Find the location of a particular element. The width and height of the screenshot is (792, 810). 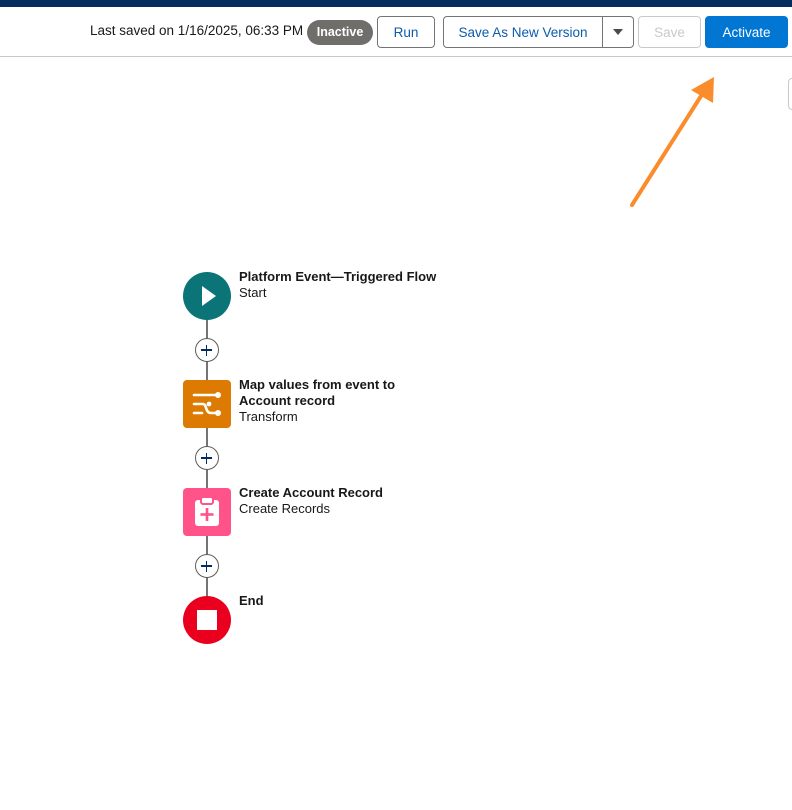

annotation-arrow is located at coordinates (672, 142).